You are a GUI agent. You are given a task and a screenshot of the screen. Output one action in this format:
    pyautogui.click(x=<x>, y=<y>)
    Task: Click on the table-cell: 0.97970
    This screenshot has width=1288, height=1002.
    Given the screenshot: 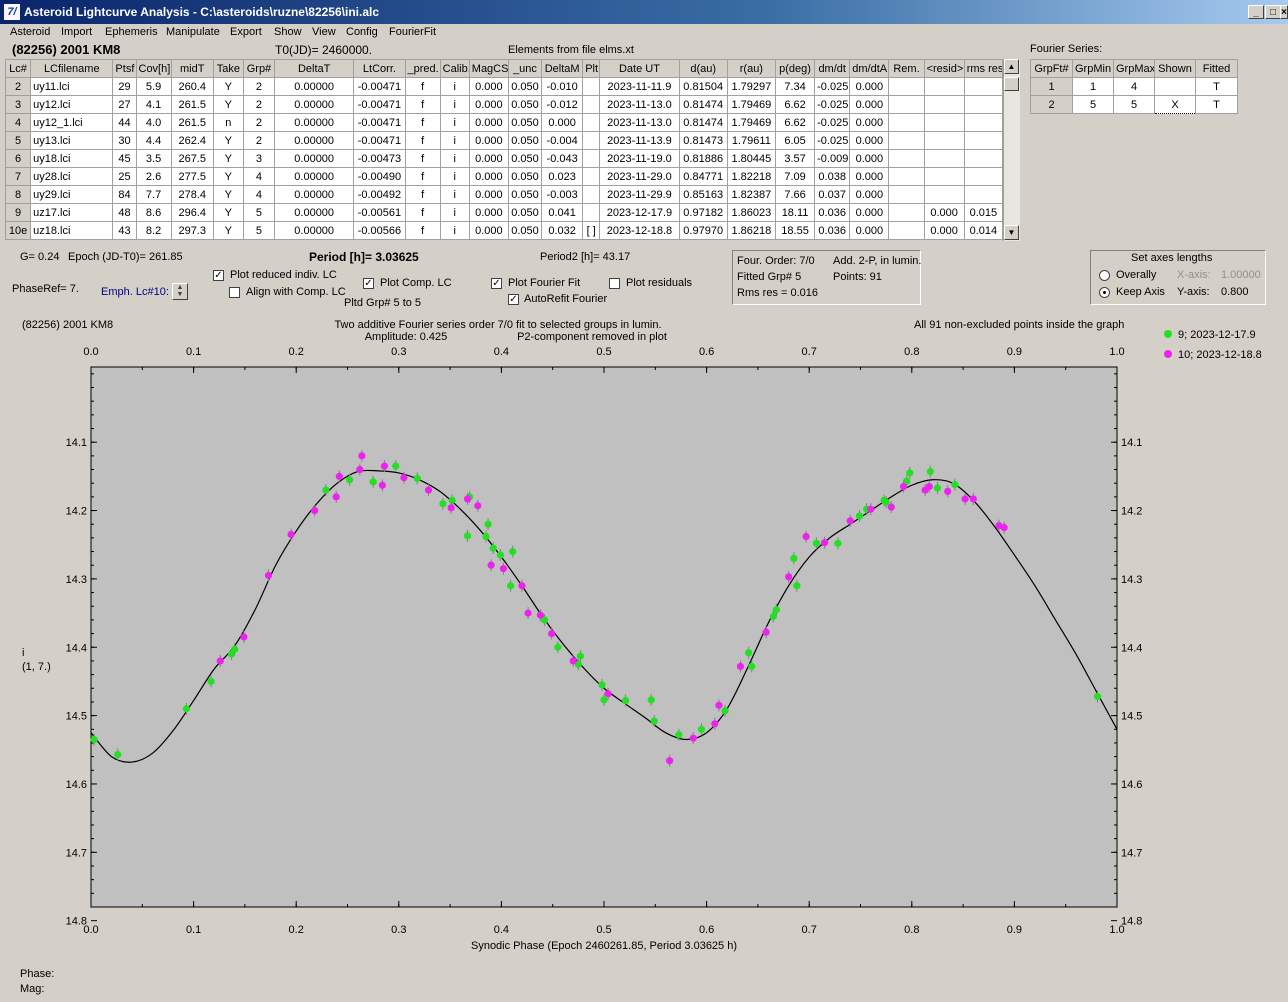 What is the action you would take?
    pyautogui.click(x=703, y=230)
    